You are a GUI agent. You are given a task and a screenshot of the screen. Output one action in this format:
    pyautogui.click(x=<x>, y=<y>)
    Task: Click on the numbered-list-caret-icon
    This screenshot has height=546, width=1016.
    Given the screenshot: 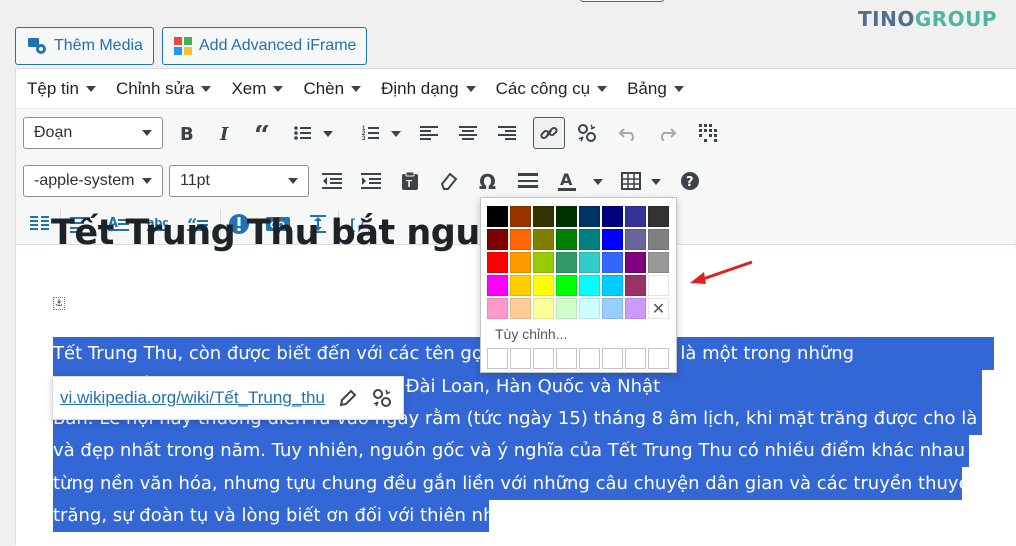 What is the action you would take?
    pyautogui.click(x=396, y=134)
    